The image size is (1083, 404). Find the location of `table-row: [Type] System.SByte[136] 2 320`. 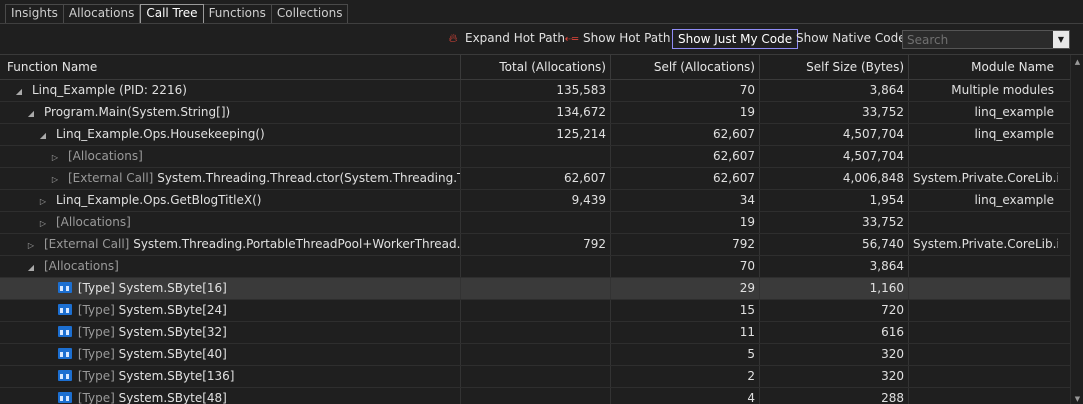

table-row: [Type] System.SByte[136] 2 320 is located at coordinates (535, 377).